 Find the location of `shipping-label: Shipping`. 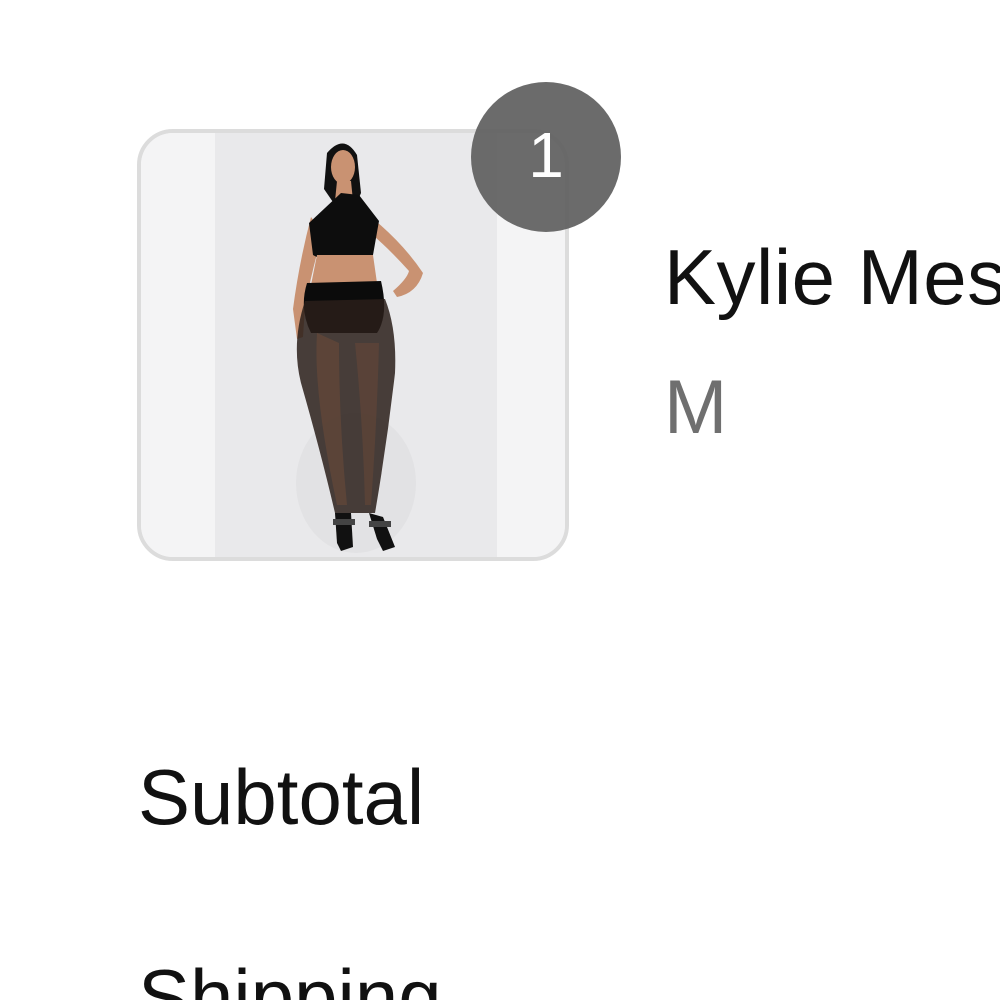

shipping-label: Shipping is located at coordinates (290, 976).